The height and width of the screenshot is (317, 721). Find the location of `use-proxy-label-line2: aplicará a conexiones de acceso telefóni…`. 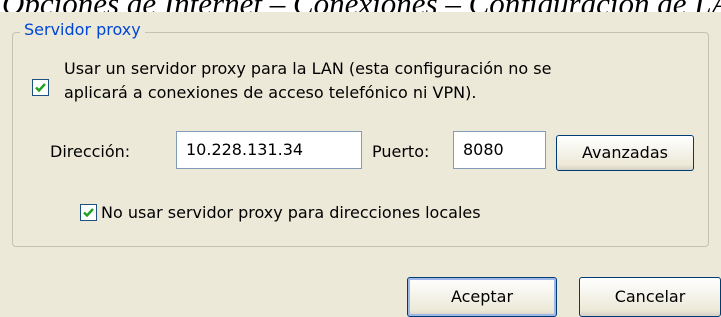

use-proxy-label-line2: aplicará a conexiones de acceso telefóni… is located at coordinates (270, 92).